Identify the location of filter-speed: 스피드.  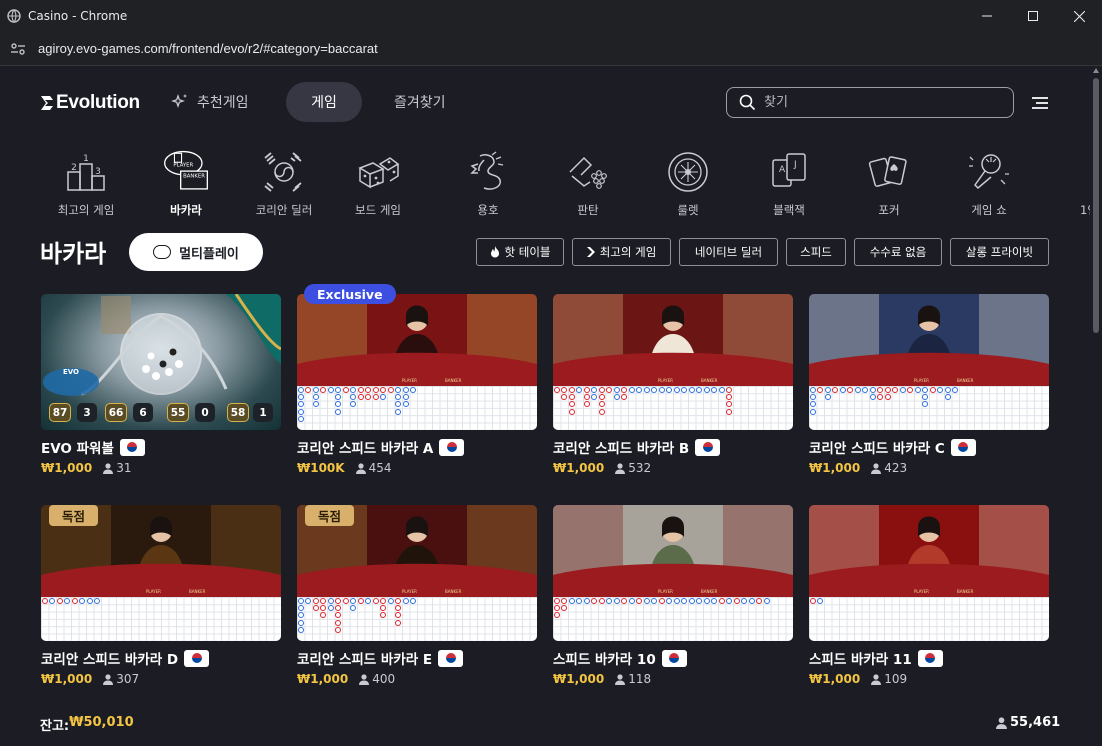
(816, 252).